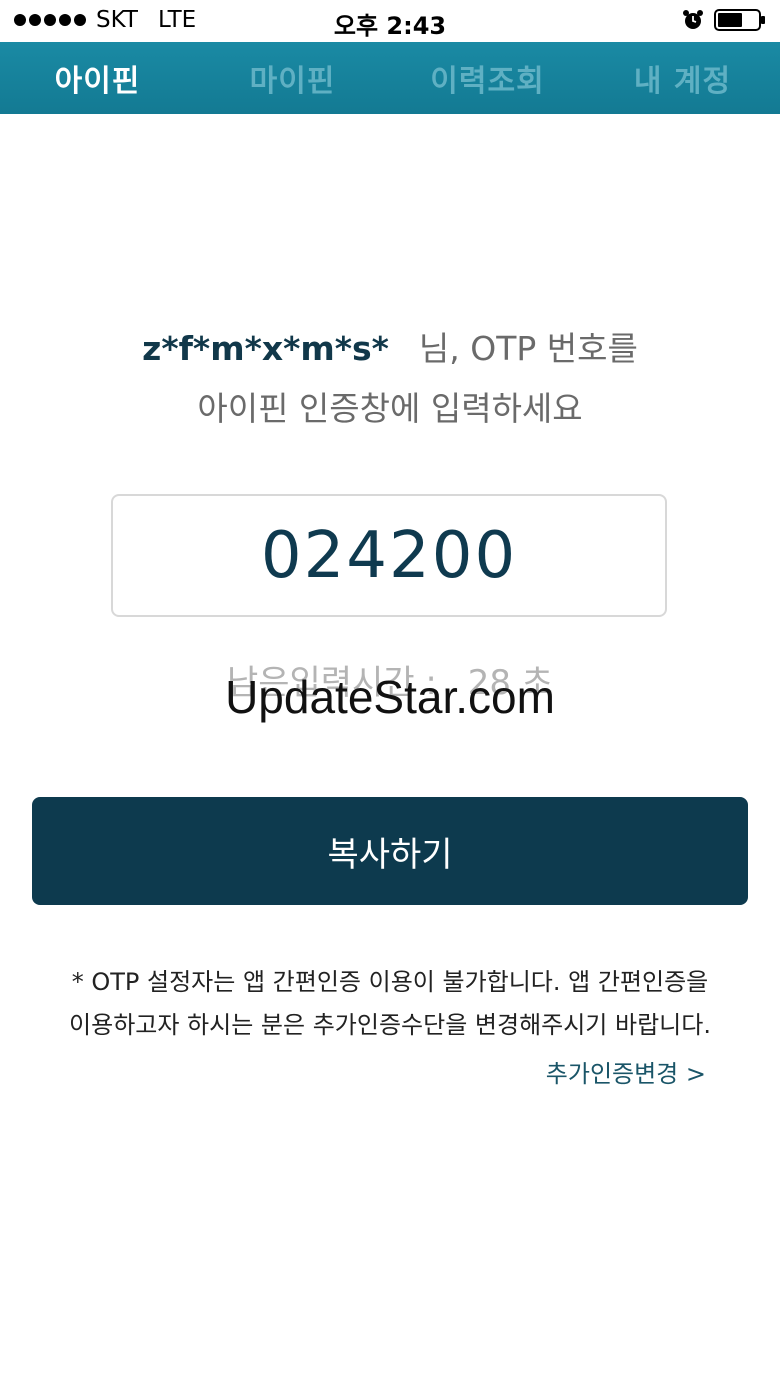  Describe the element at coordinates (487, 78) in the screenshot. I see `tab-history: 이력조회` at that location.